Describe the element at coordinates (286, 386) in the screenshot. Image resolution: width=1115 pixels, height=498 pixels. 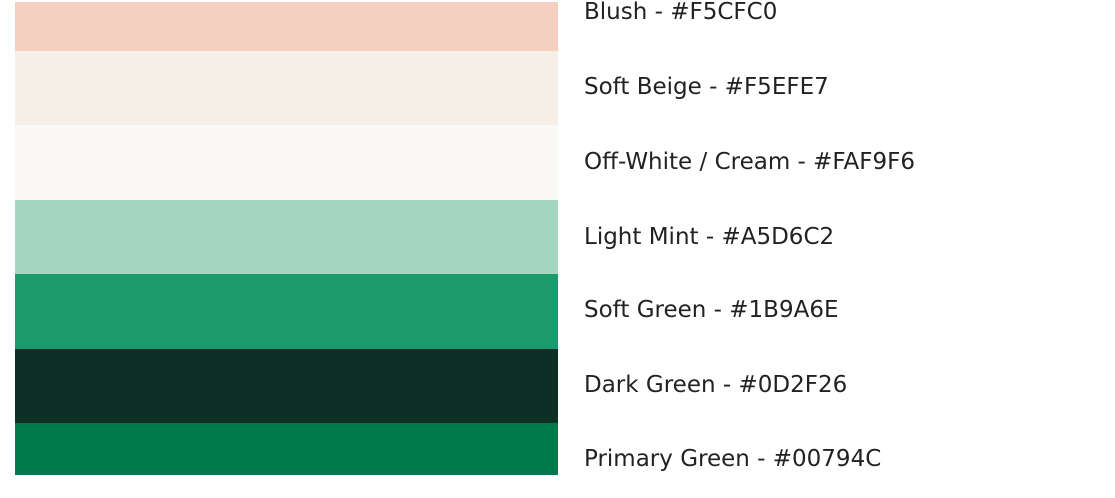
I see `color-swatch-dark-green` at that location.